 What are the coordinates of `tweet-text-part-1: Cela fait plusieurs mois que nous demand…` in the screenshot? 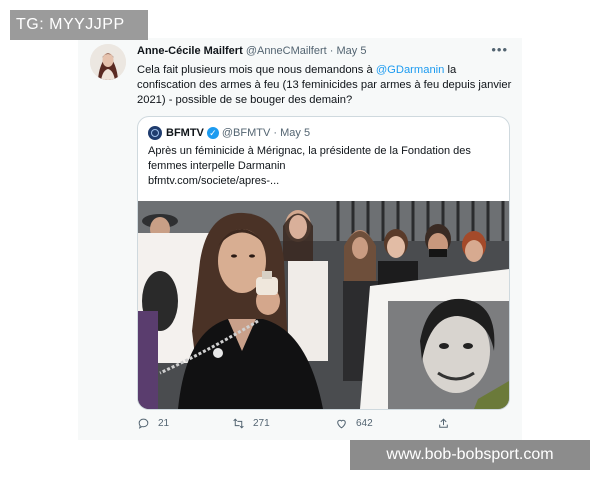 It's located at (256, 70).